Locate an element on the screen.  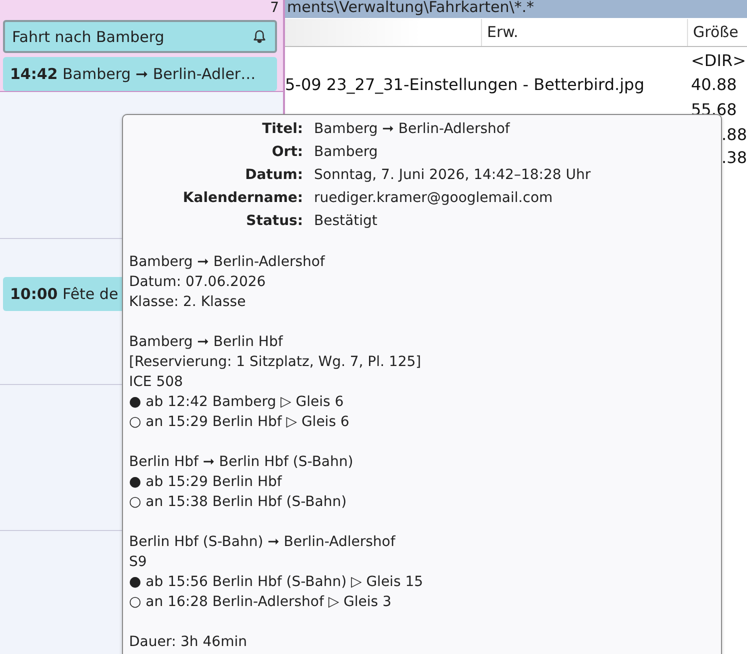
field-label: Ort: is located at coordinates (286, 152).